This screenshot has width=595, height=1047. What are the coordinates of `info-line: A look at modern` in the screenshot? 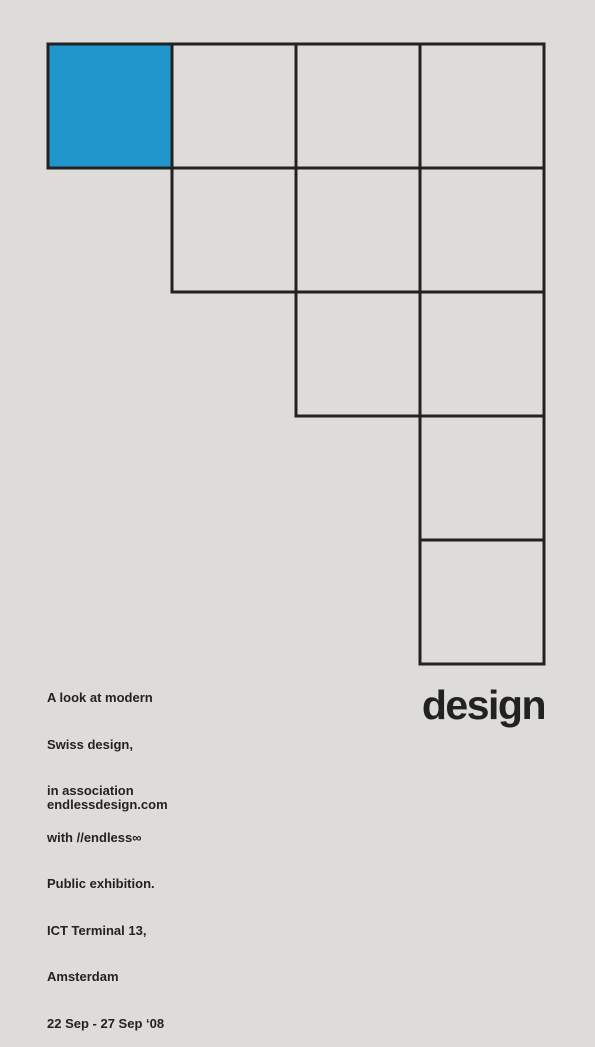 It's located at (100, 697).